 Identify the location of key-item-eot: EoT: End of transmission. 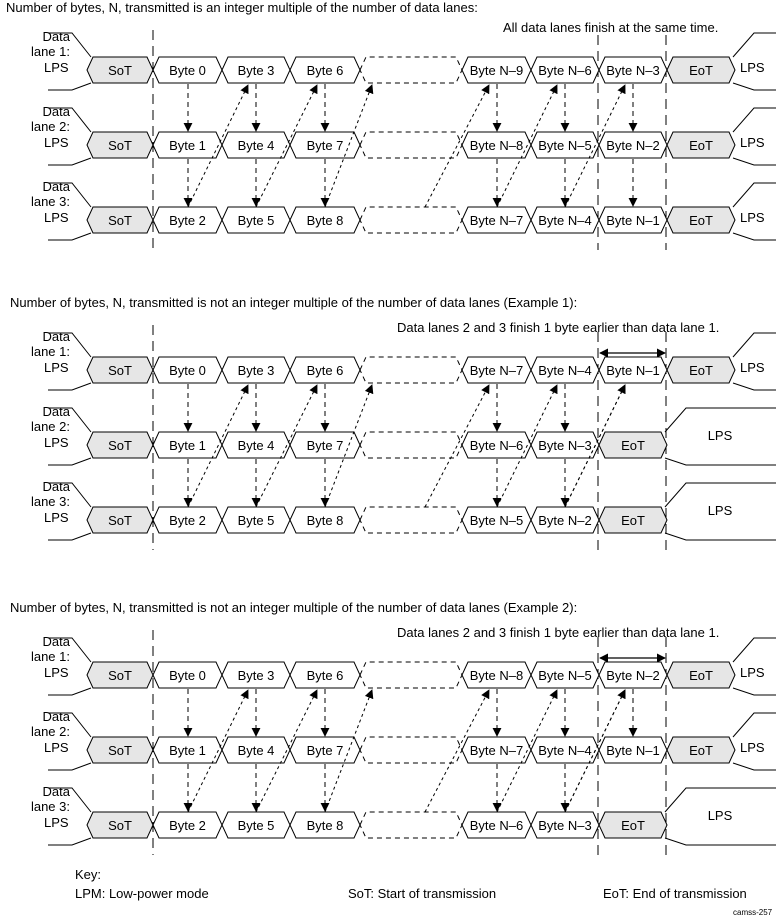
(675, 893).